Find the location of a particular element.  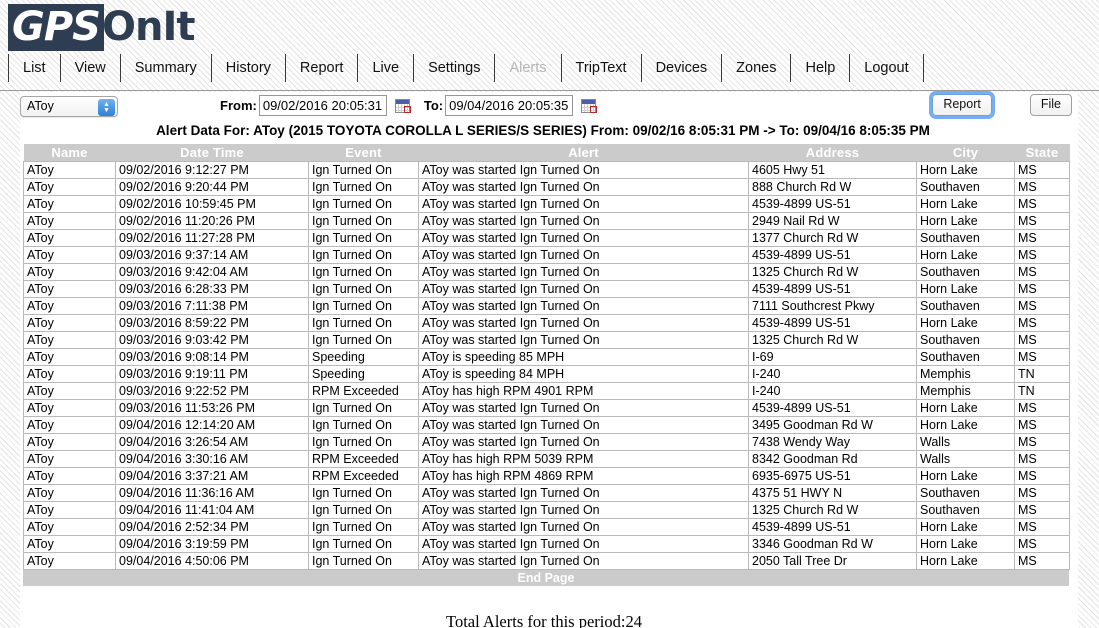

cell-address: 1377 Church Rd W is located at coordinates (832, 238).